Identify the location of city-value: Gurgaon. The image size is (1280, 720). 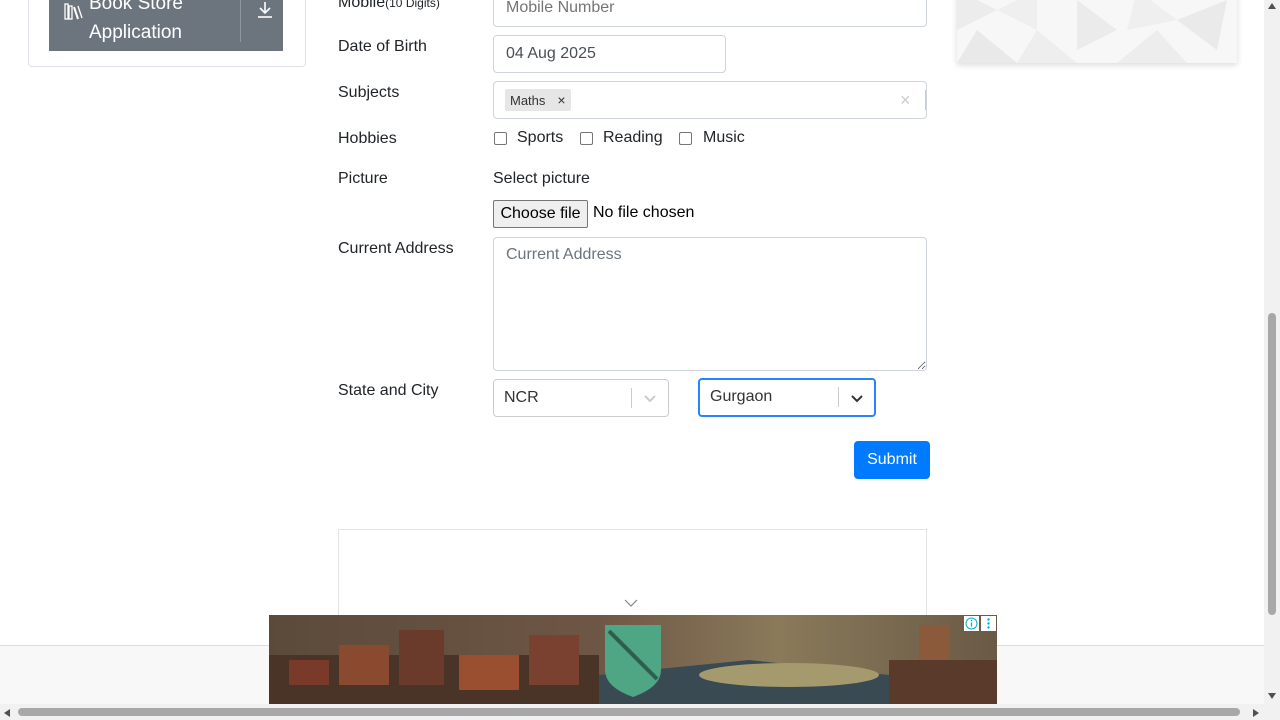
(741, 396).